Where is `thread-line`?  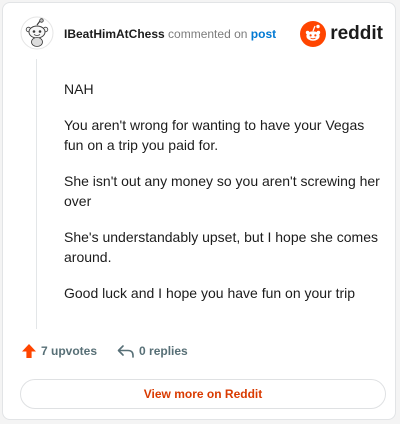 thread-line is located at coordinates (36, 194).